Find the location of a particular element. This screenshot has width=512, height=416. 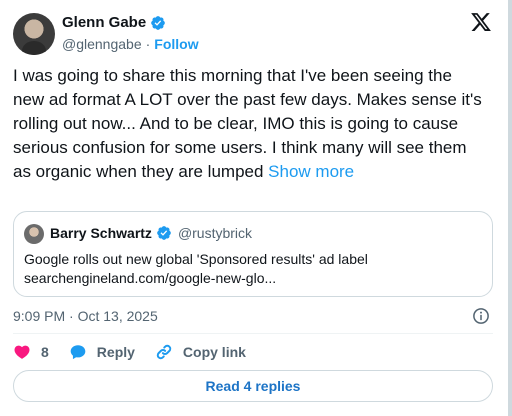

reply-label: Reply is located at coordinates (115, 352).